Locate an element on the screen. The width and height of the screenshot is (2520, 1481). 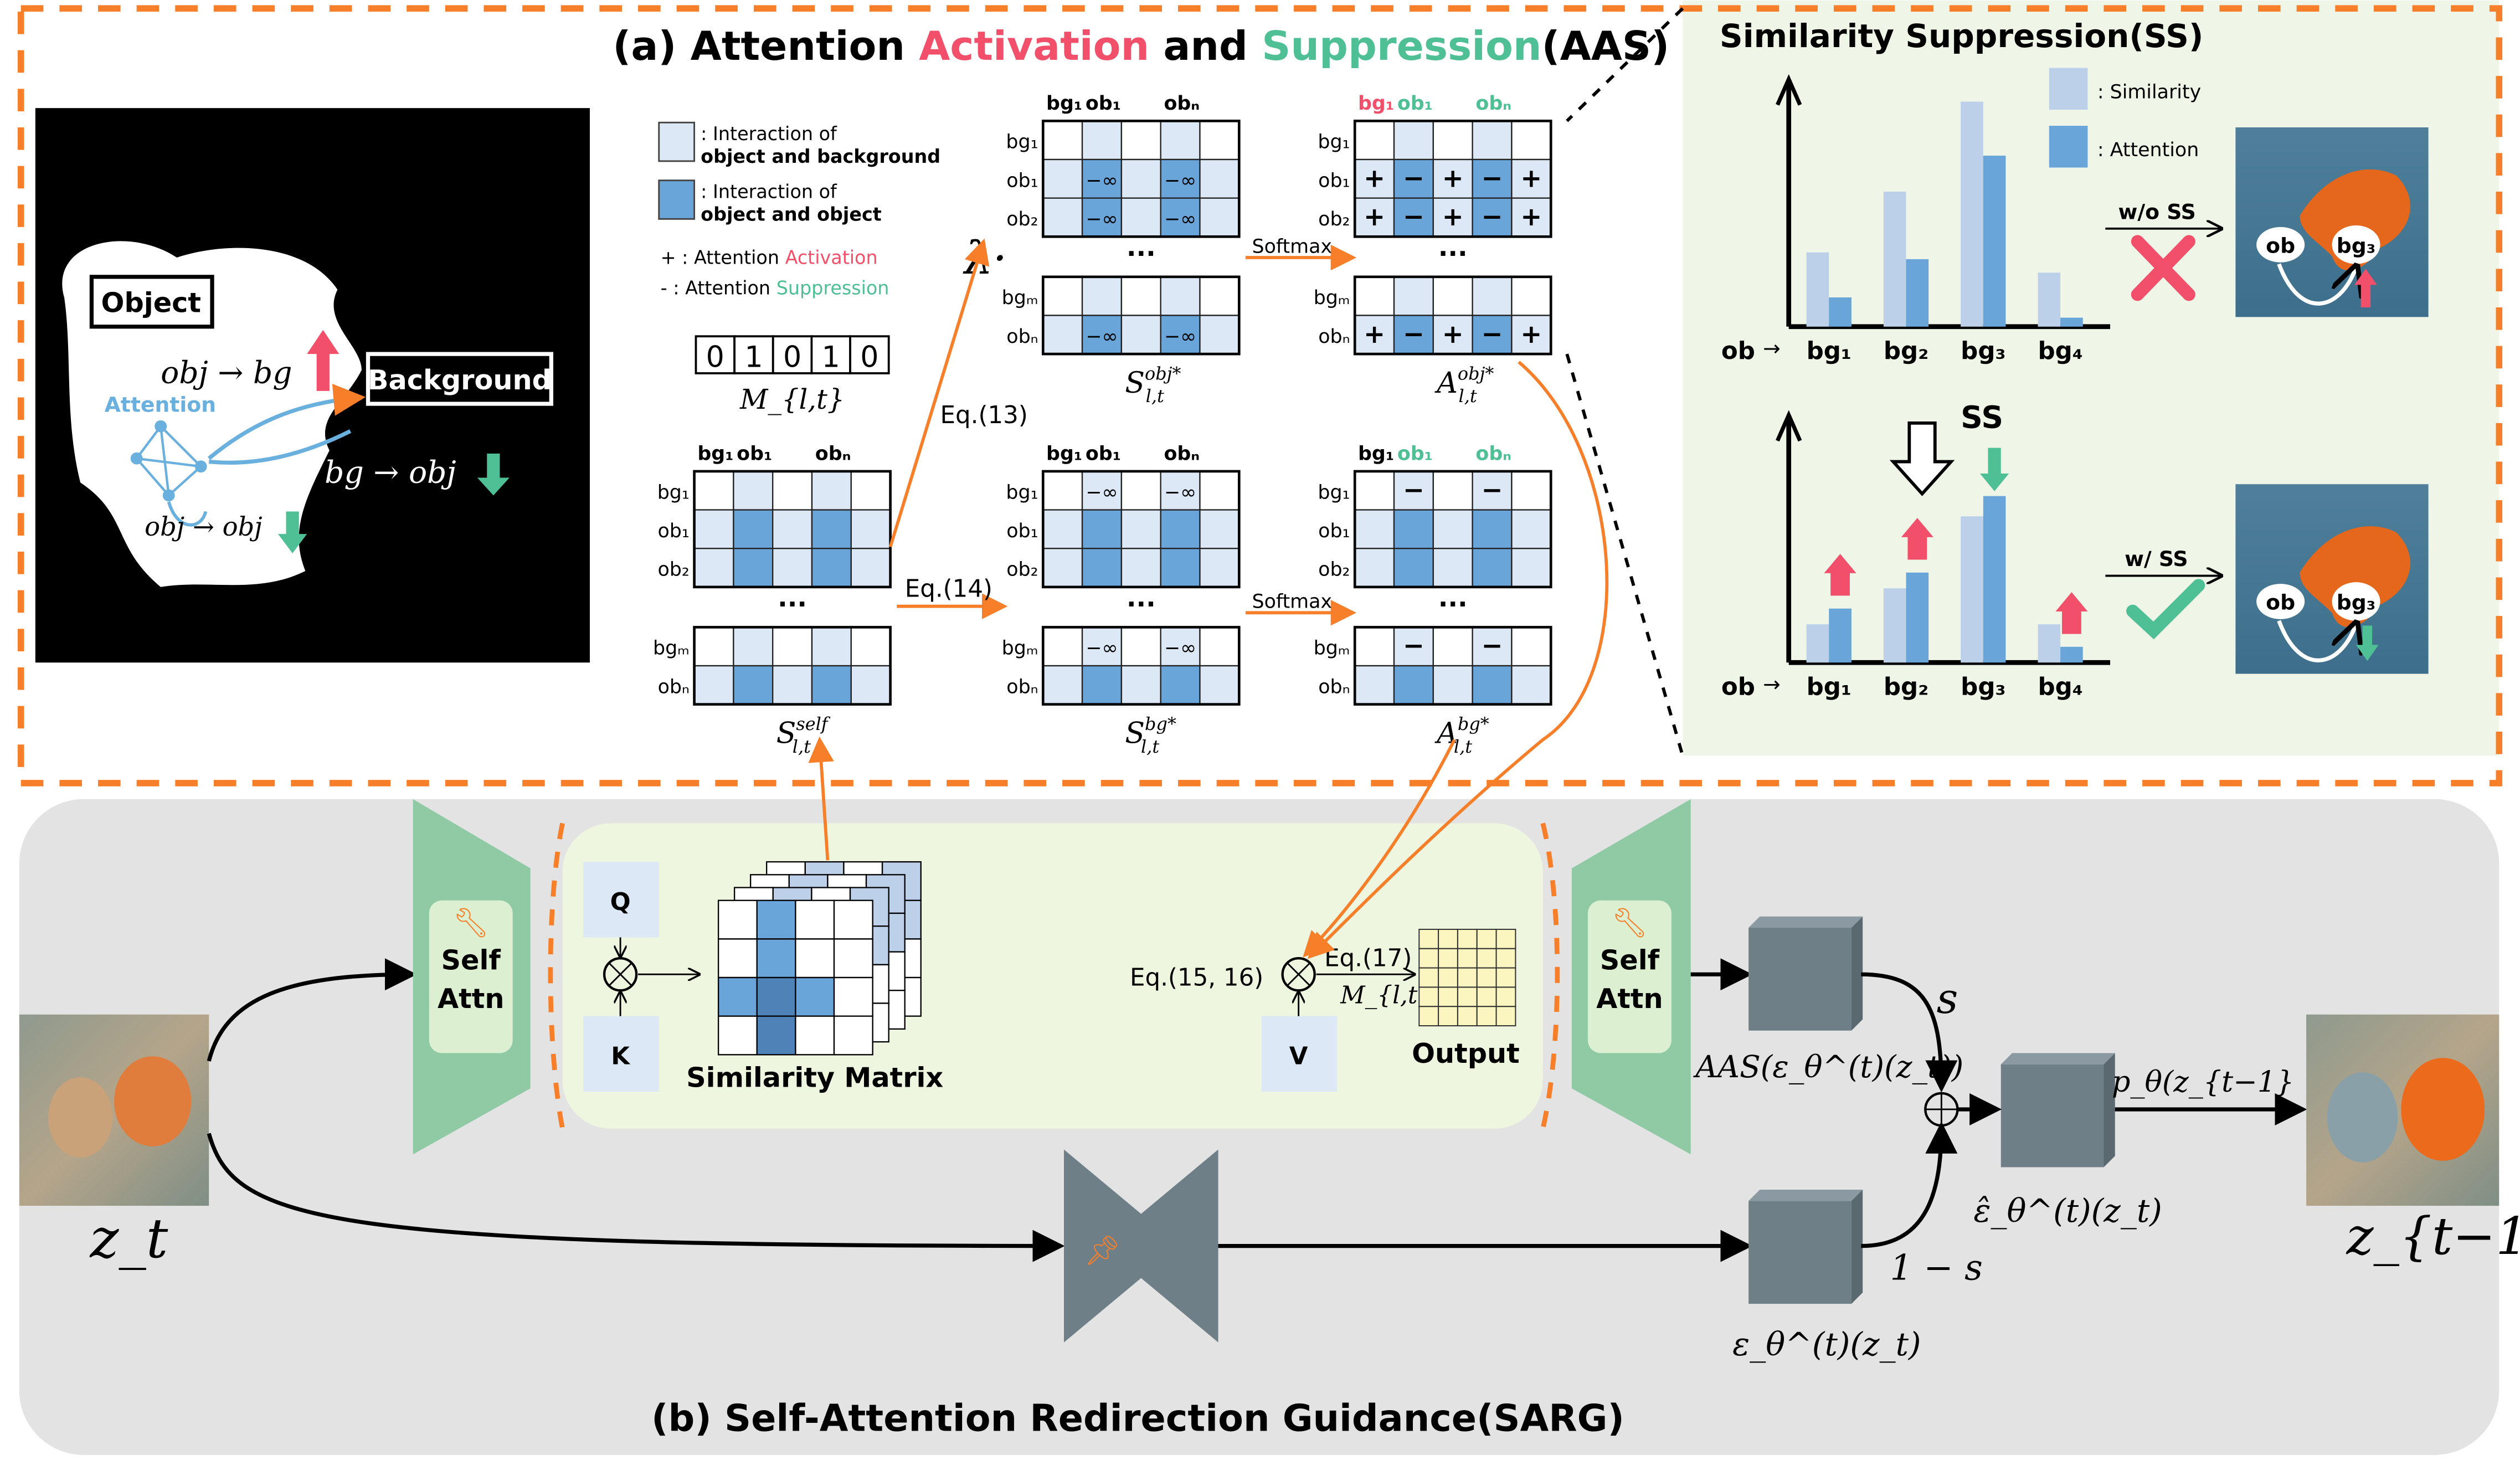
row-label: bg₁ is located at coordinates (1022, 492).